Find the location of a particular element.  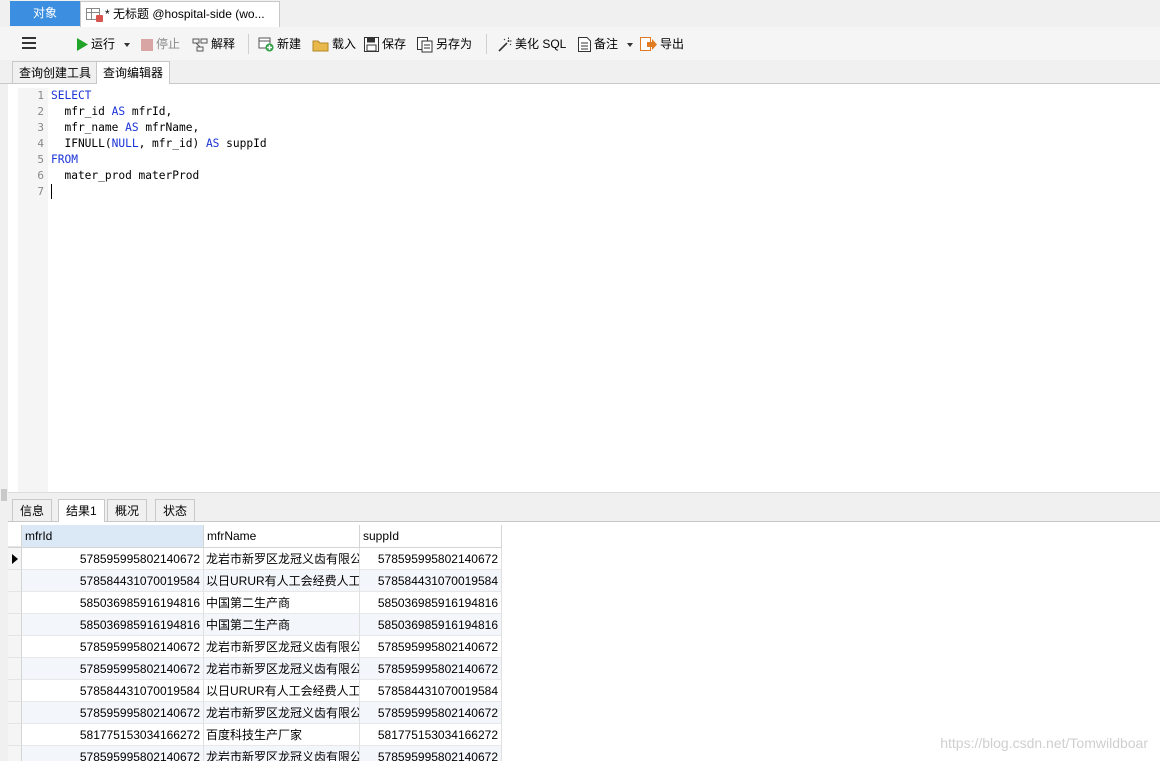

export-icon is located at coordinates (648, 44).